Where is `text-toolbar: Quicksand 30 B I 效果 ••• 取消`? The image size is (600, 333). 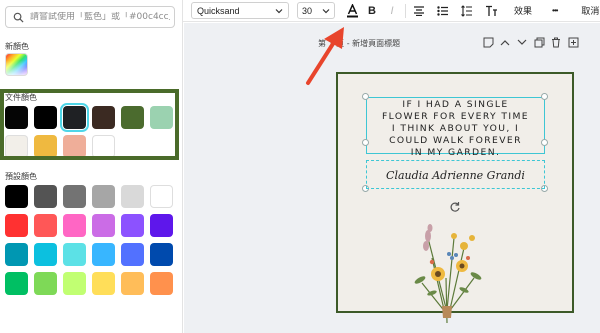
text-toolbar: Quicksand 30 B I 效果 ••• 取消 is located at coordinates (391, 11).